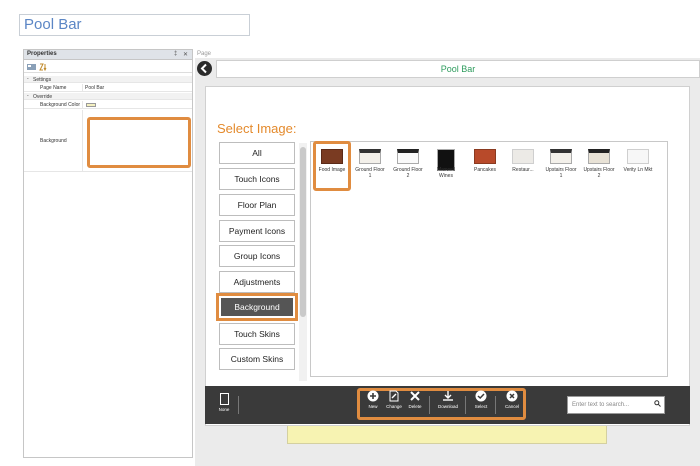  Describe the element at coordinates (224, 409) in the screenshot. I see `none-label: None` at that location.